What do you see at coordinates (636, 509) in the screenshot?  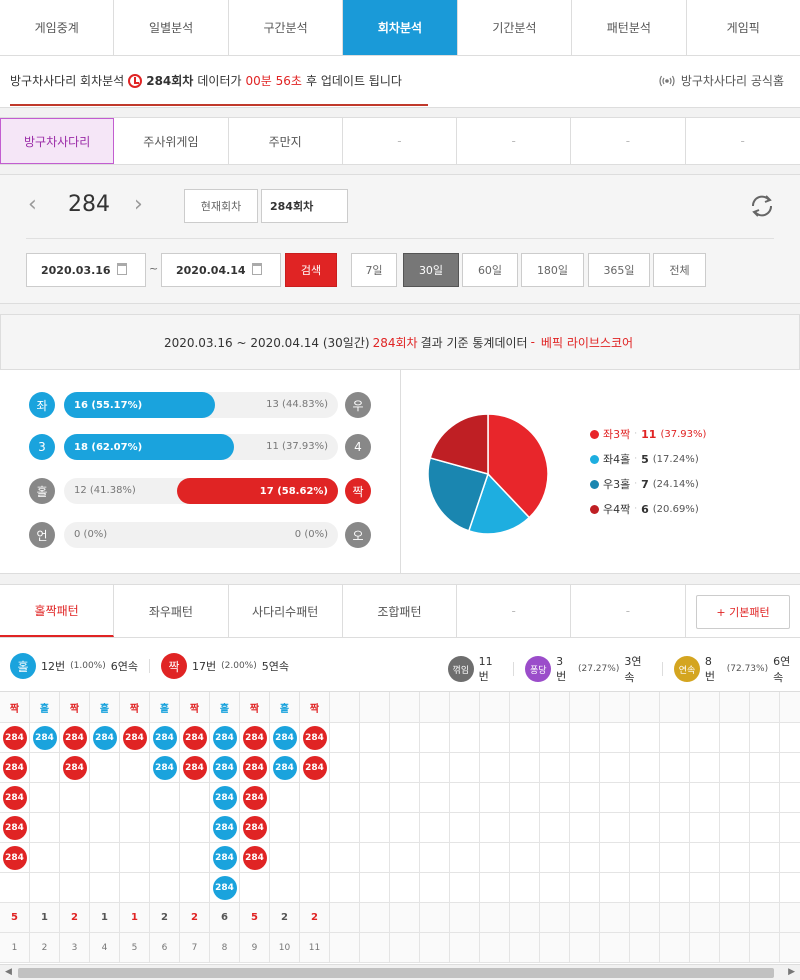 I see `legend-sep: ·` at bounding box center [636, 509].